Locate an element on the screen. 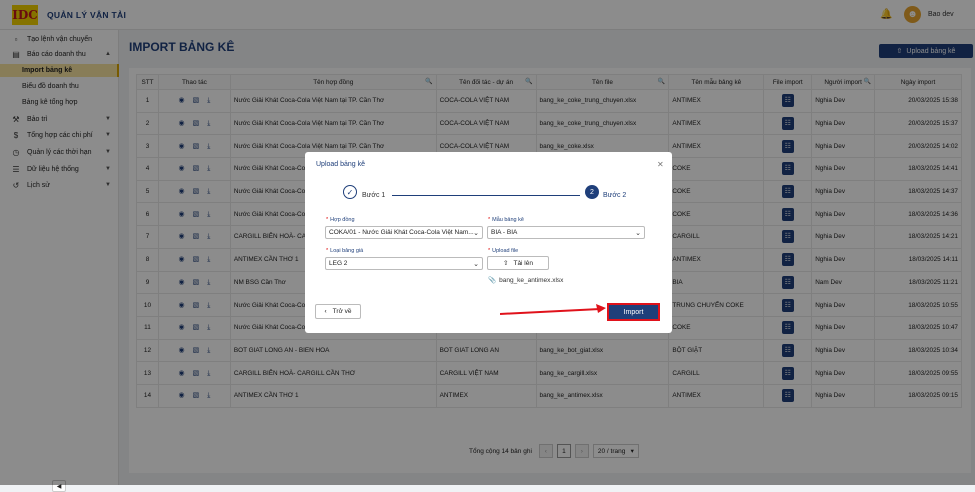 The width and height of the screenshot is (975, 492). upload-icon: ⇧ is located at coordinates (506, 263).